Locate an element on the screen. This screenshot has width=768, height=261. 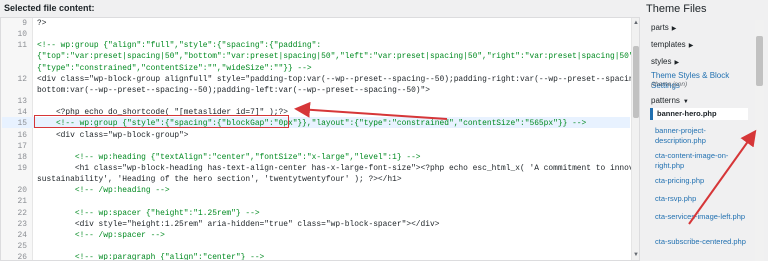
pattern-file-link: cta-pricing.php is located at coordinates (704, 181).